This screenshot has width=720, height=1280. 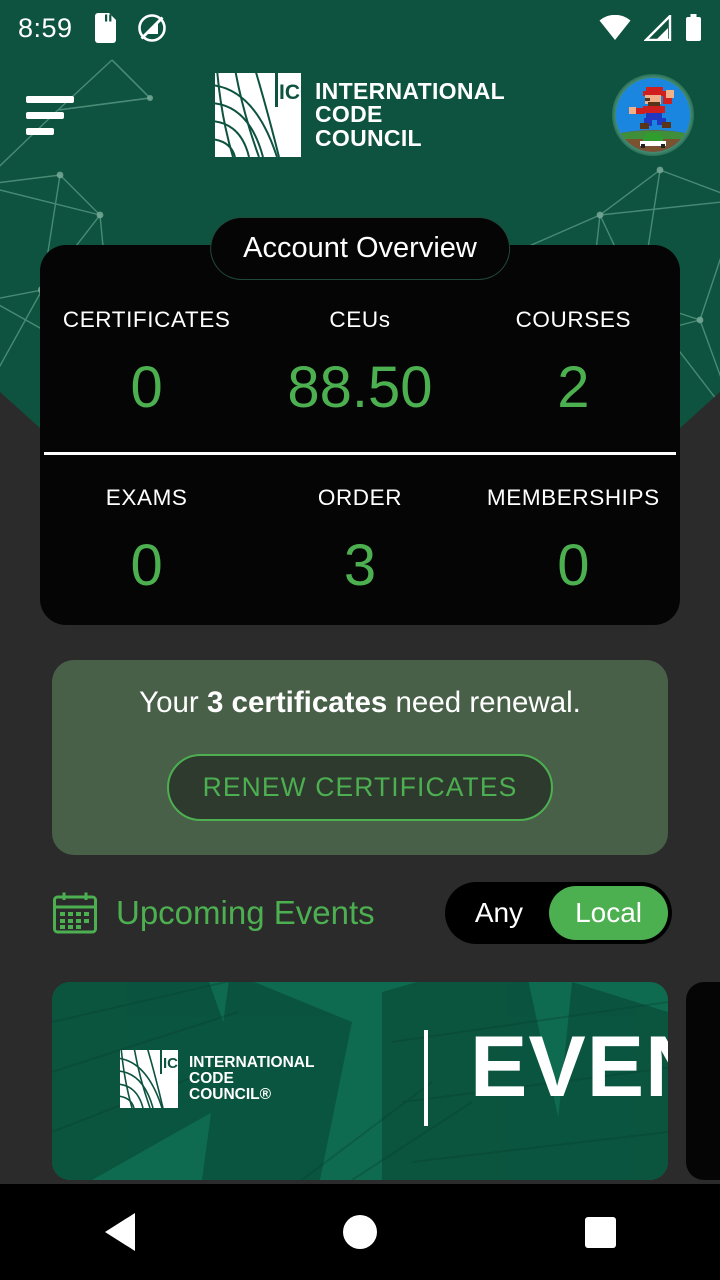 I want to click on overview-row-top: CERTIFICATES 0 CEUs 88.50 COURSES 2, so click(x=360, y=362).